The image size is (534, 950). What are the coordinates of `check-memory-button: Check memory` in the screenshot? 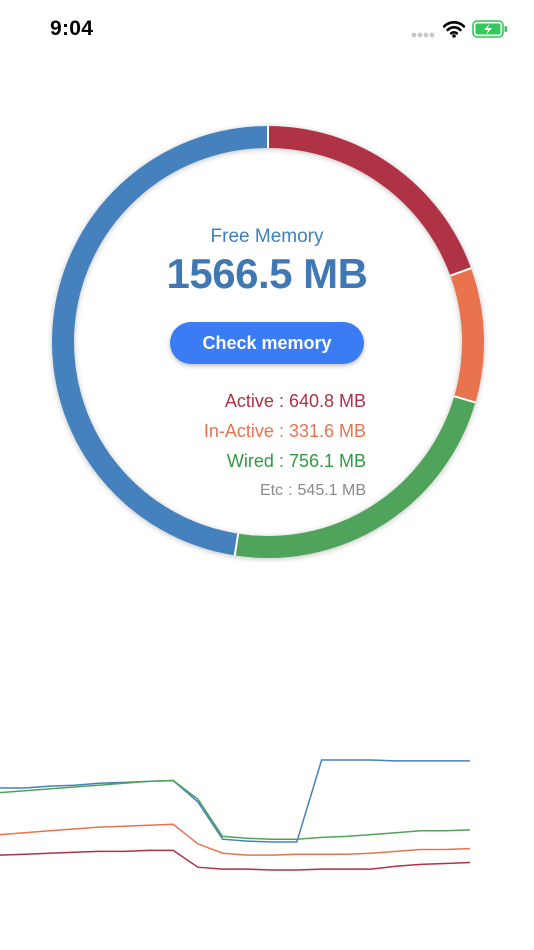 It's located at (267, 343).